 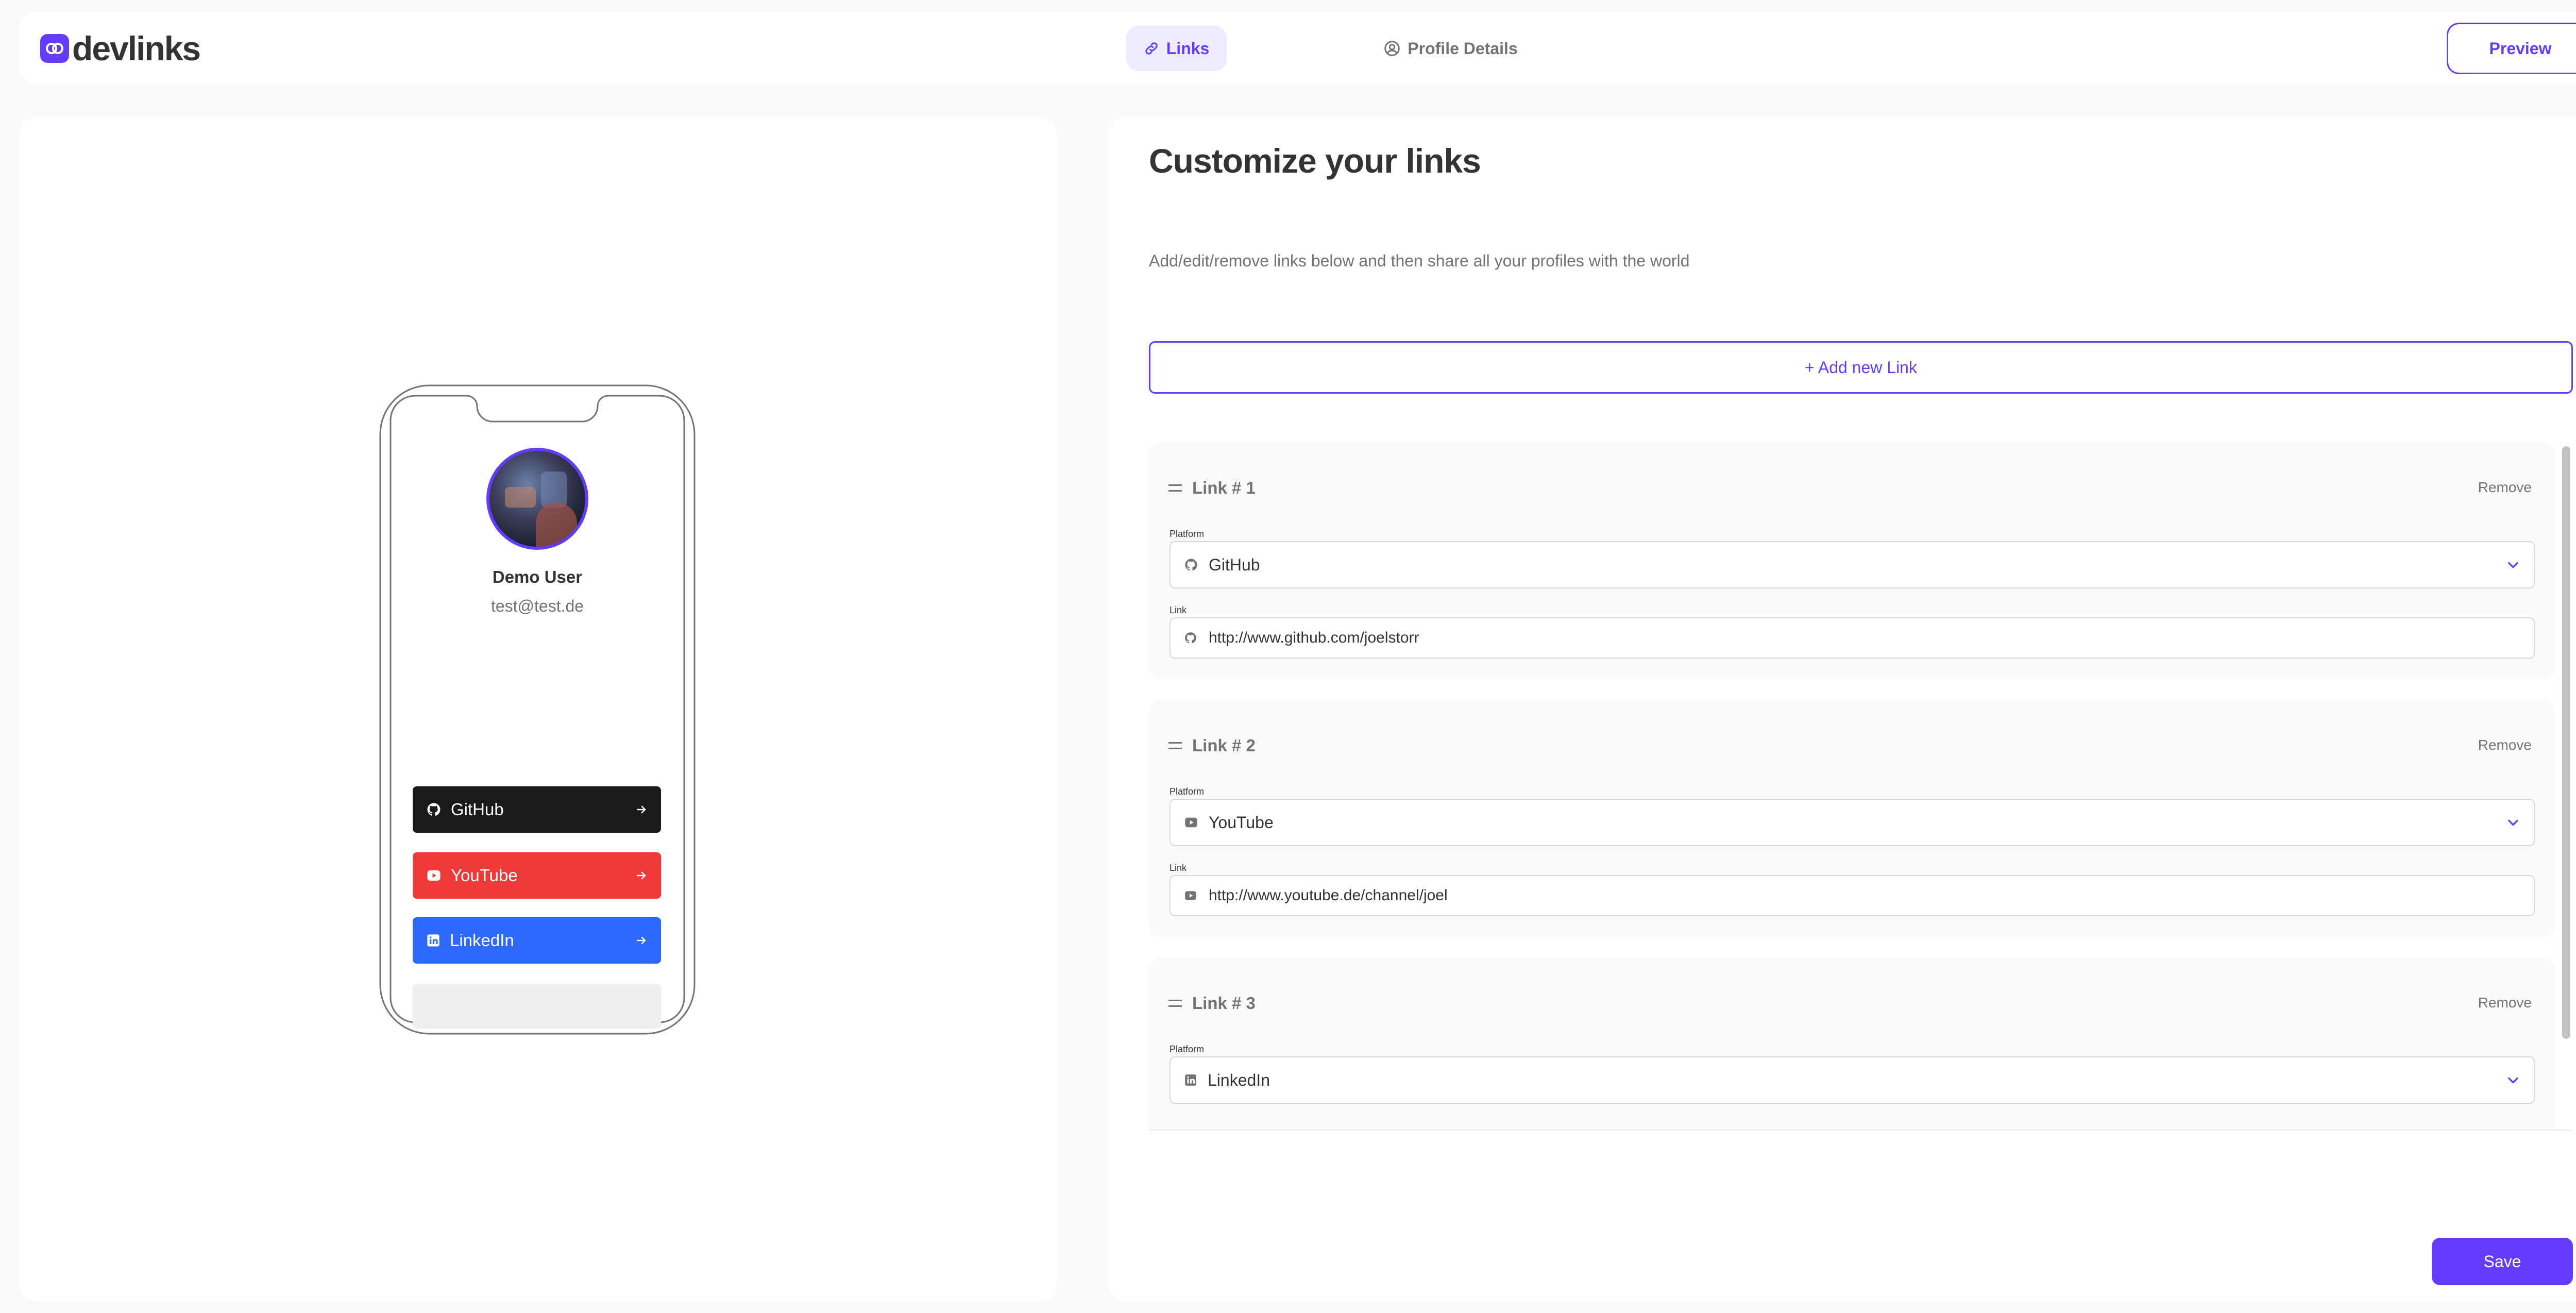 What do you see at coordinates (1463, 48) in the screenshot?
I see `tab-profile-label: Profile Details` at bounding box center [1463, 48].